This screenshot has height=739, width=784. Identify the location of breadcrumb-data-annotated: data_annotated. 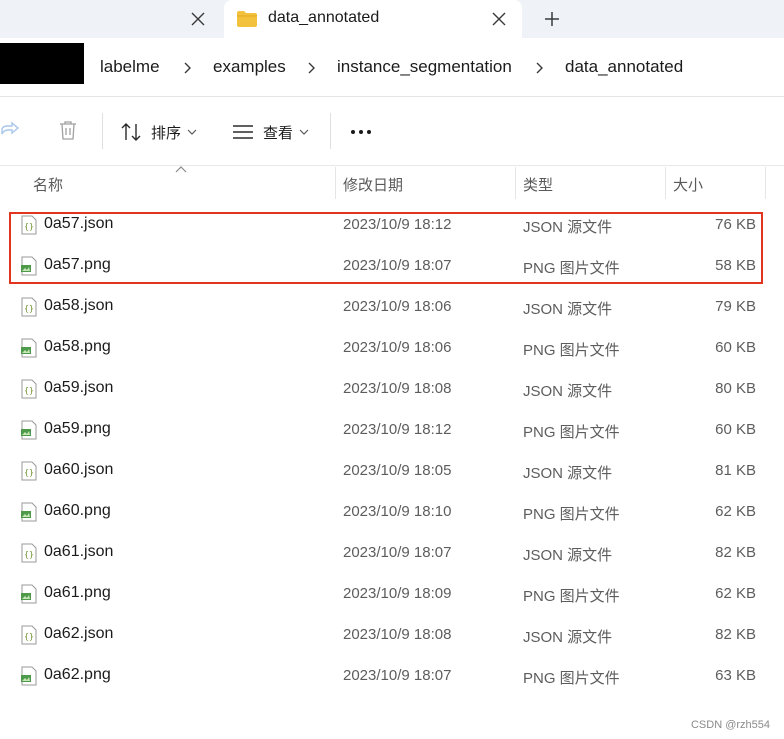
(624, 67).